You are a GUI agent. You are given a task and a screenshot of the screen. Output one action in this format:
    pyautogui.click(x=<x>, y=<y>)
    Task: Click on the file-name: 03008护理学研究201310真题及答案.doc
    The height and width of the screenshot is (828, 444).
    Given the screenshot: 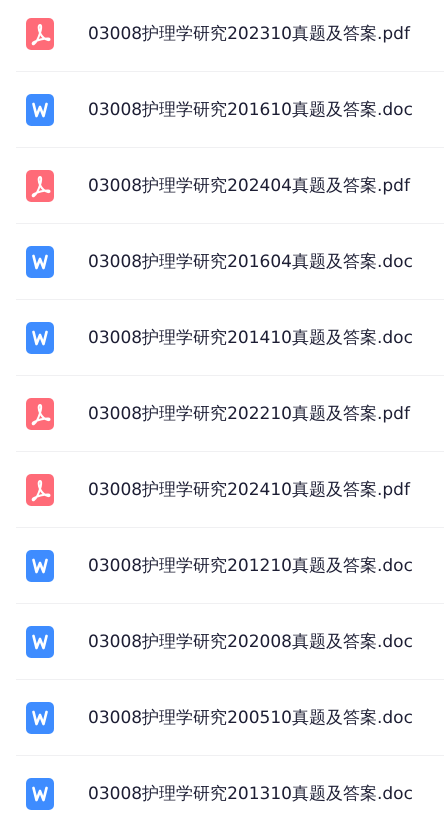 What is the action you would take?
    pyautogui.click(x=250, y=793)
    